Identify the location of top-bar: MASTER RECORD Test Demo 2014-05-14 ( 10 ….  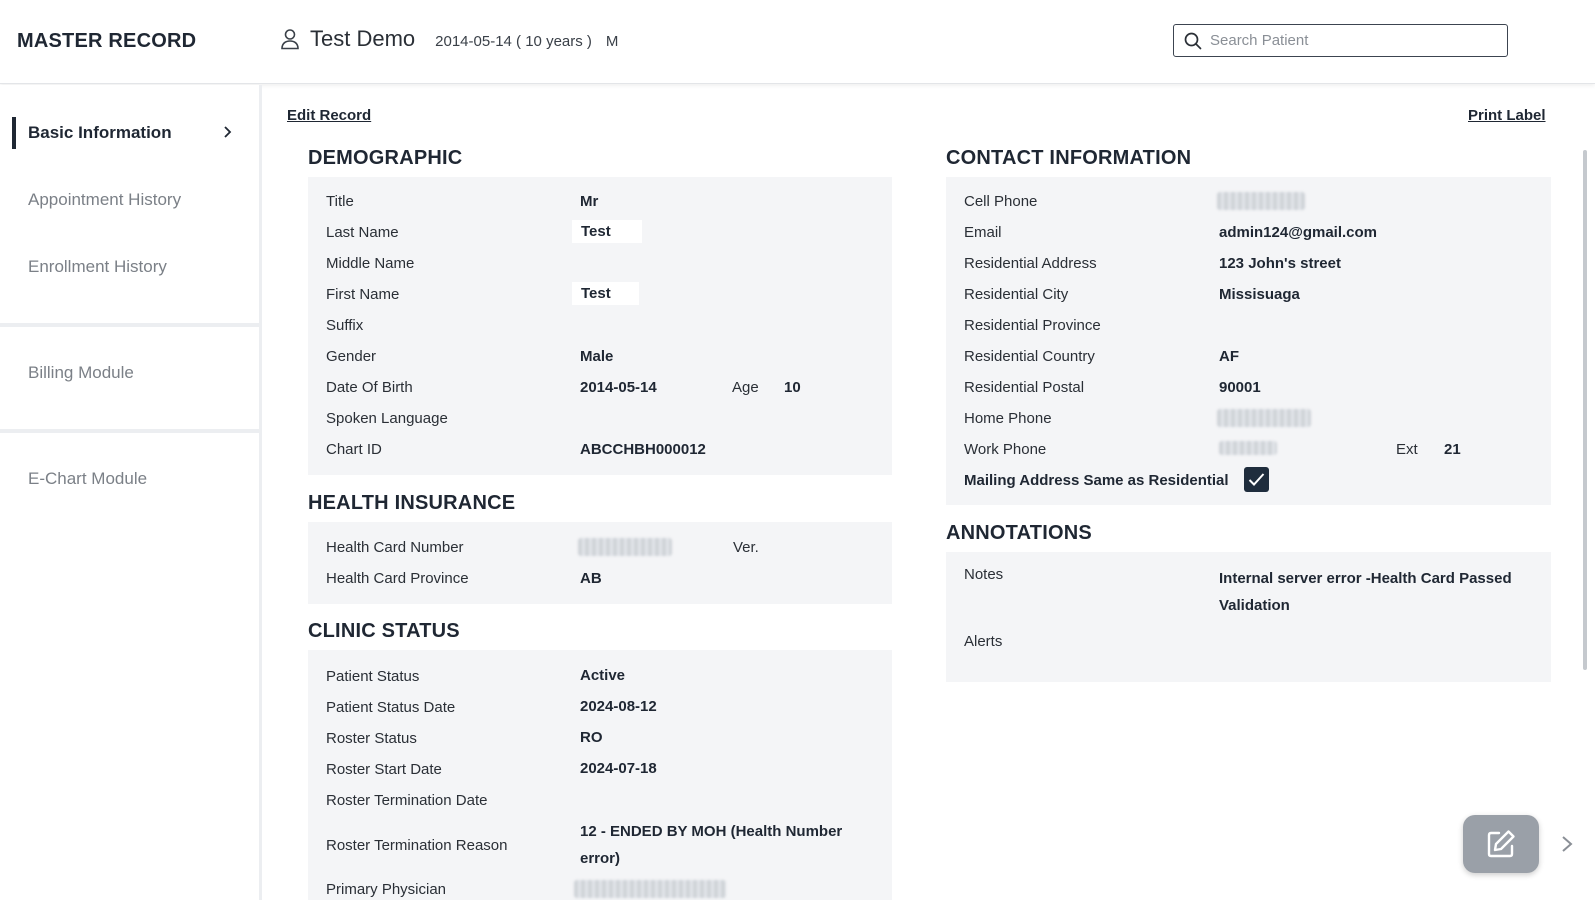
(797, 42).